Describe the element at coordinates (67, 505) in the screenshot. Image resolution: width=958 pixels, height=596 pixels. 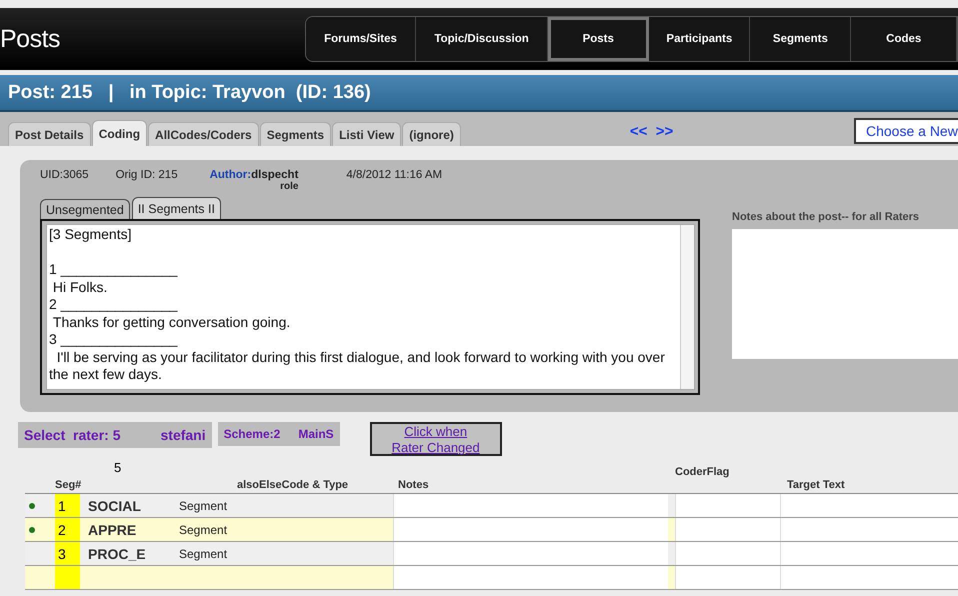
I see `seg-number: 1` at that location.